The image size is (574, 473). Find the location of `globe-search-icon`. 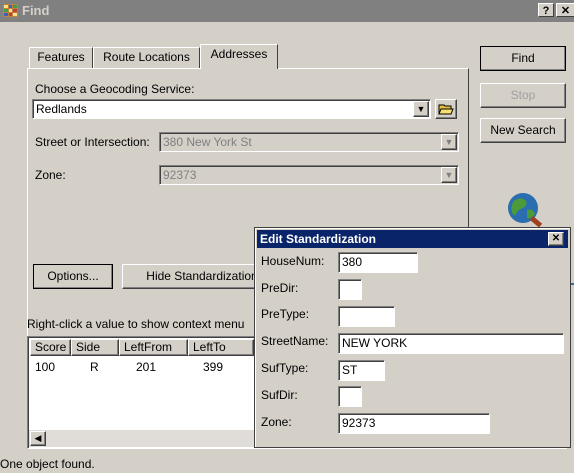

globe-search-icon is located at coordinates (525, 210).